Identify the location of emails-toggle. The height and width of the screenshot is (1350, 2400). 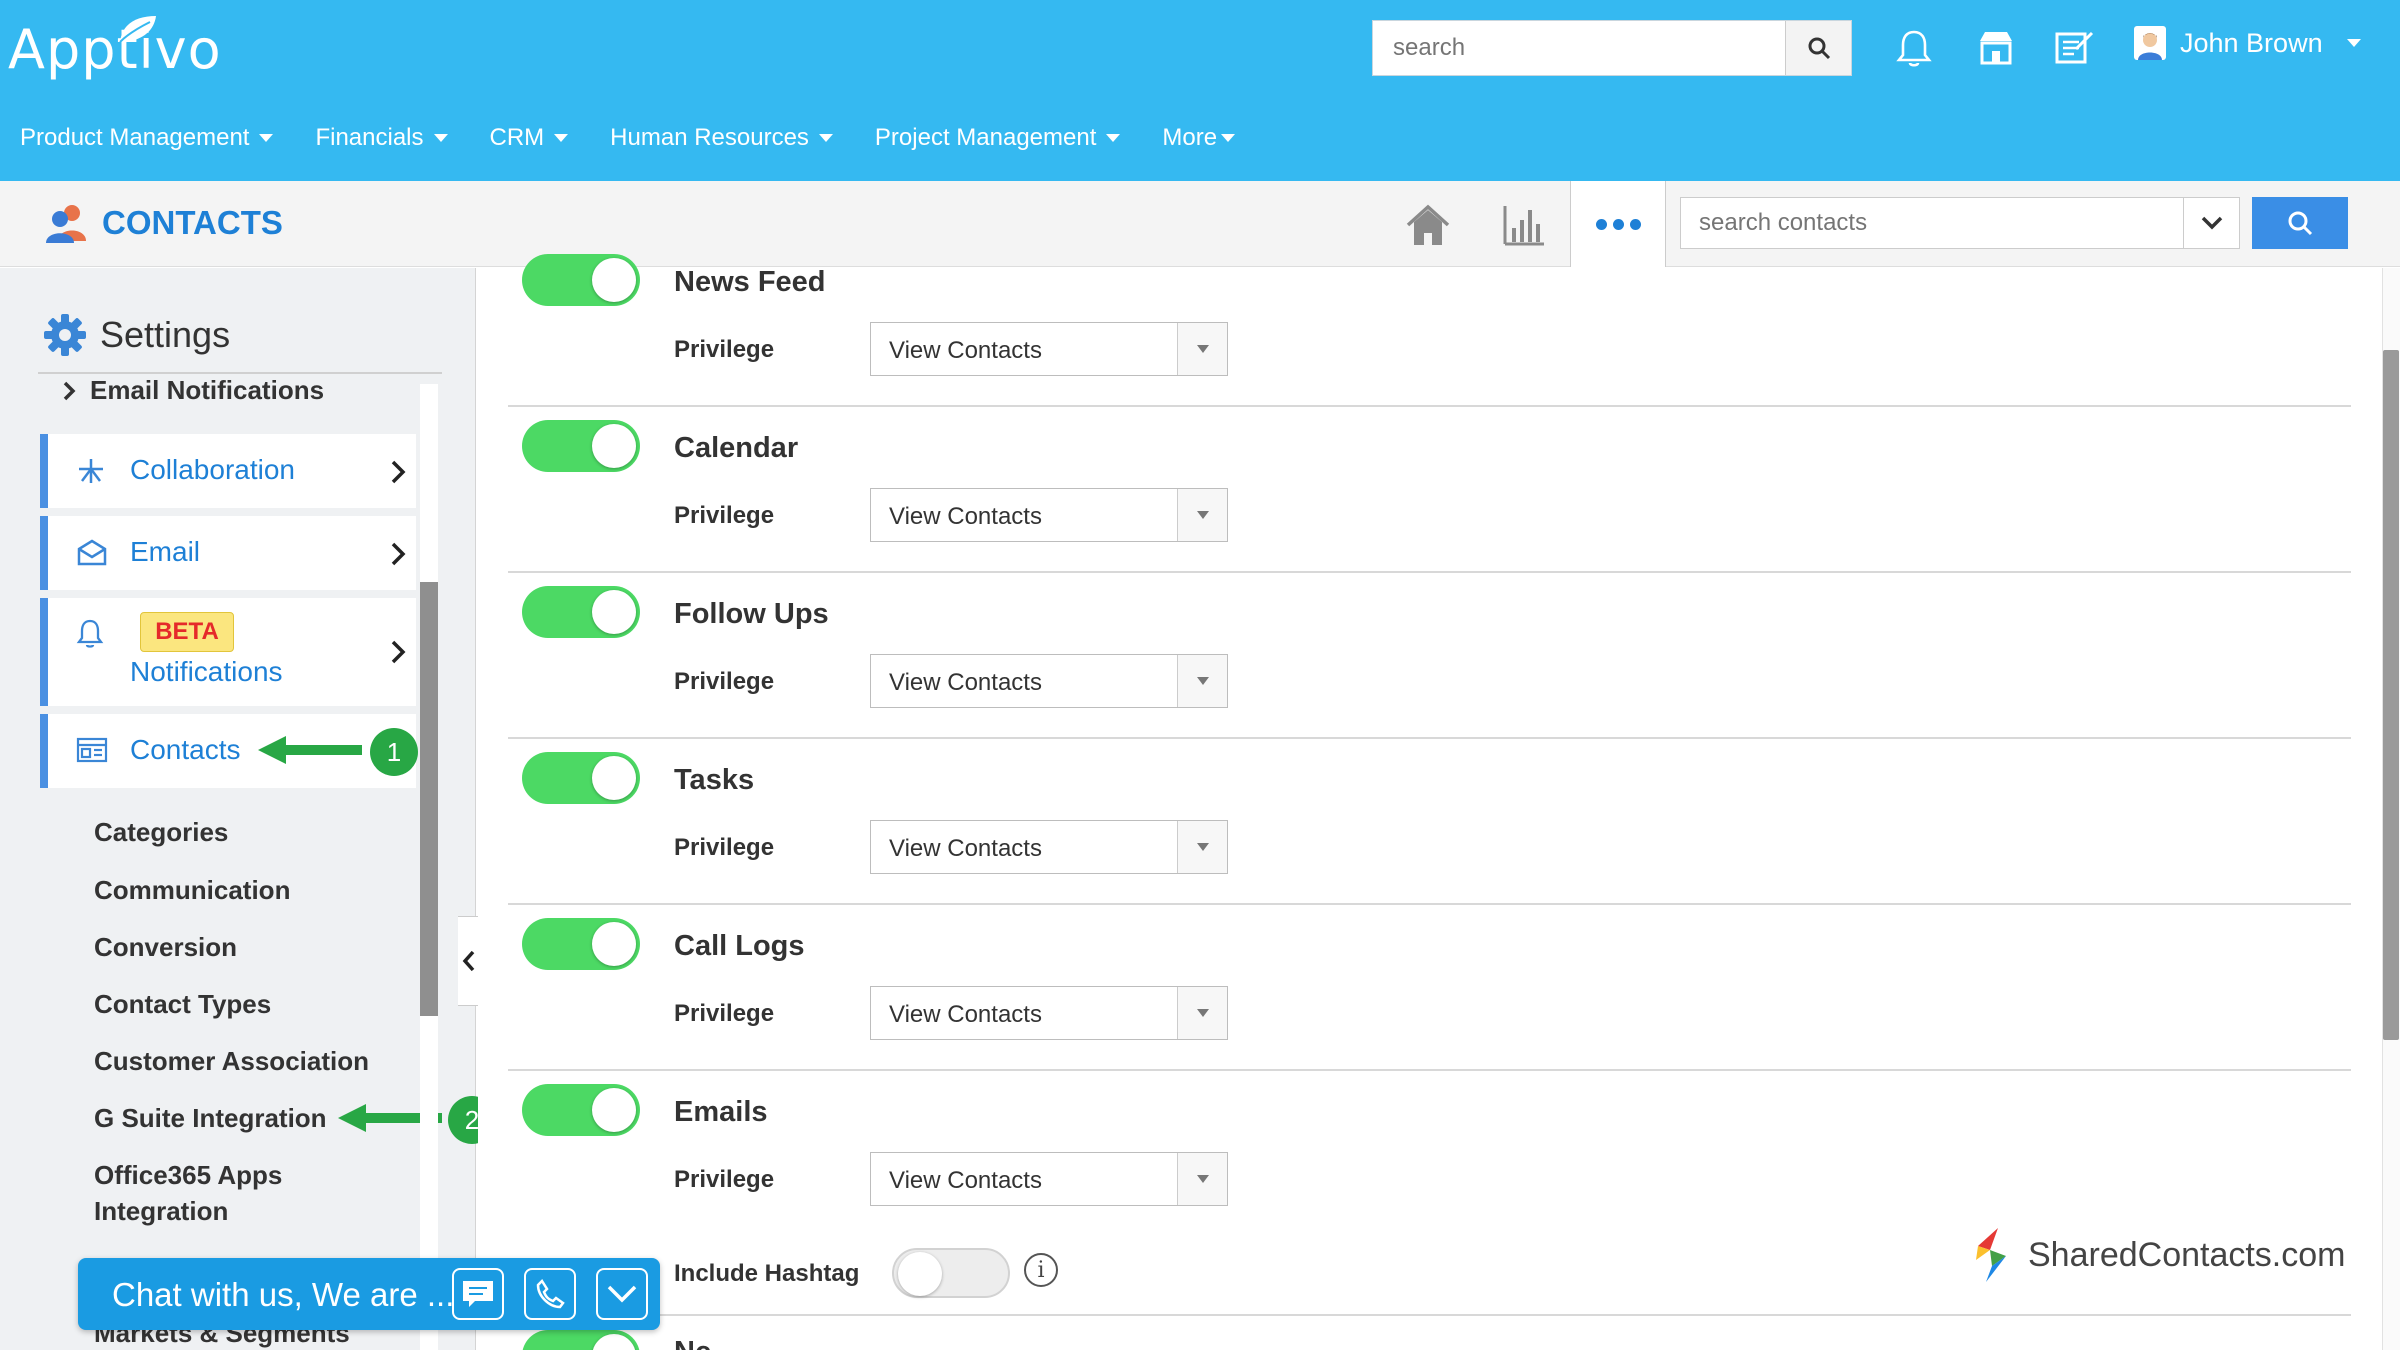
(581, 1110).